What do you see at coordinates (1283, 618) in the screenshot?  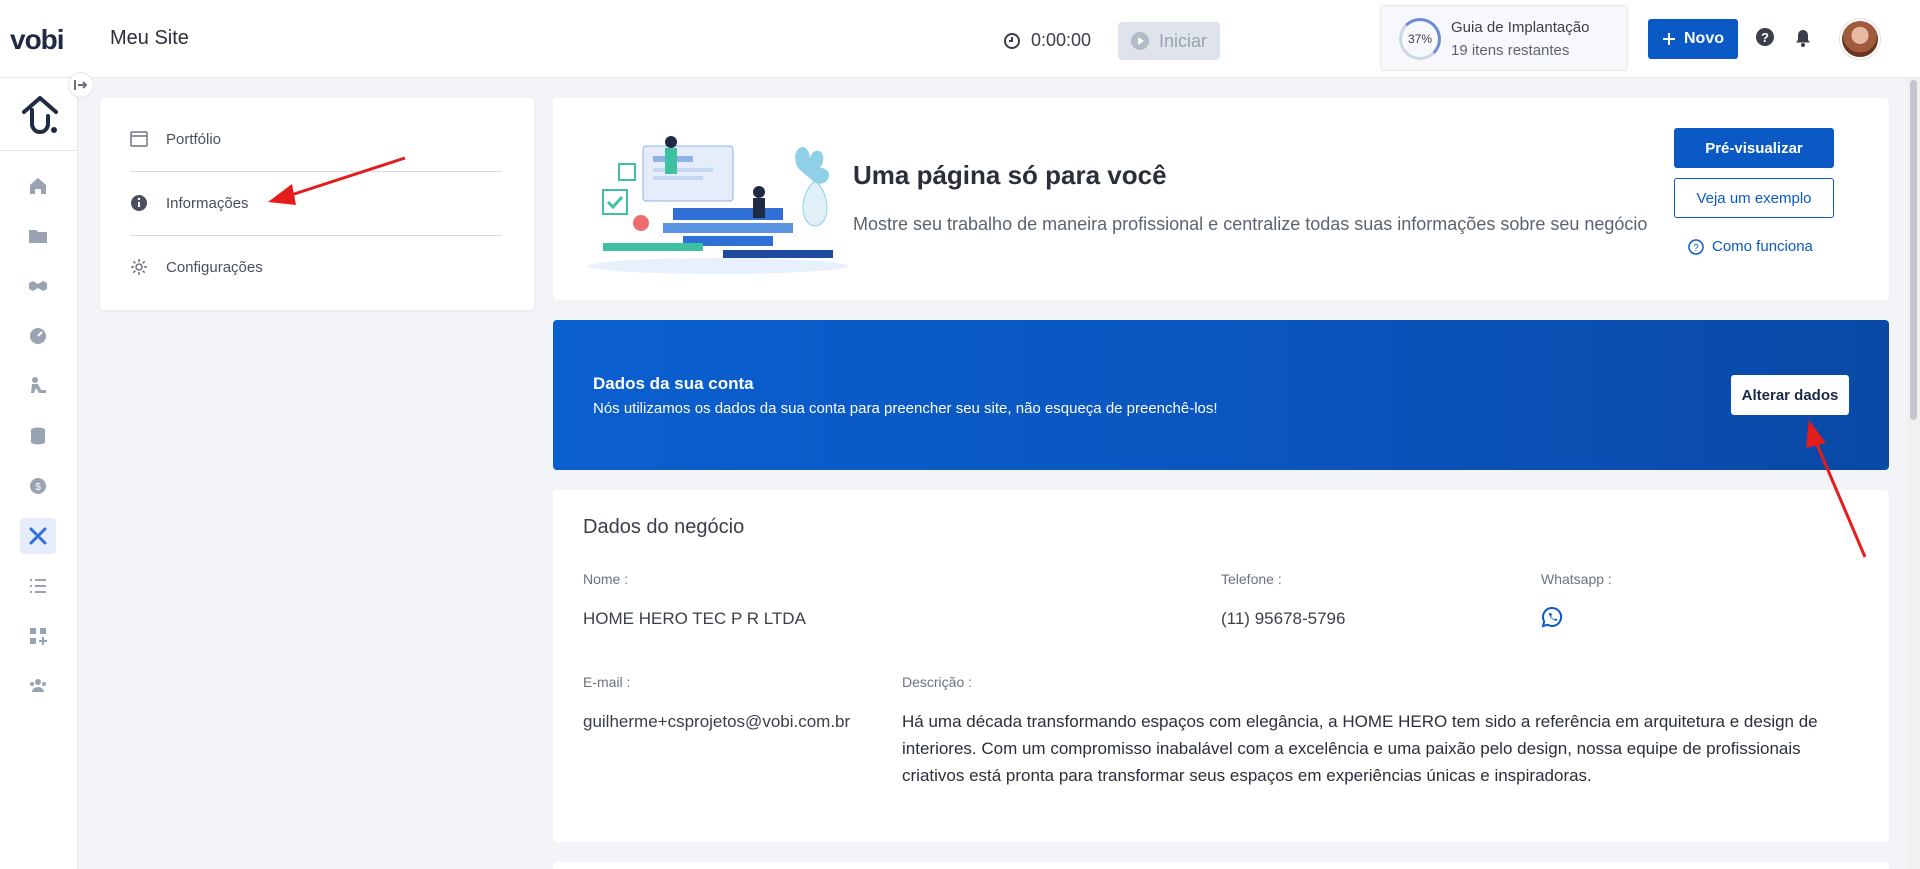 I see `phone-value: (11) 95678-5796` at bounding box center [1283, 618].